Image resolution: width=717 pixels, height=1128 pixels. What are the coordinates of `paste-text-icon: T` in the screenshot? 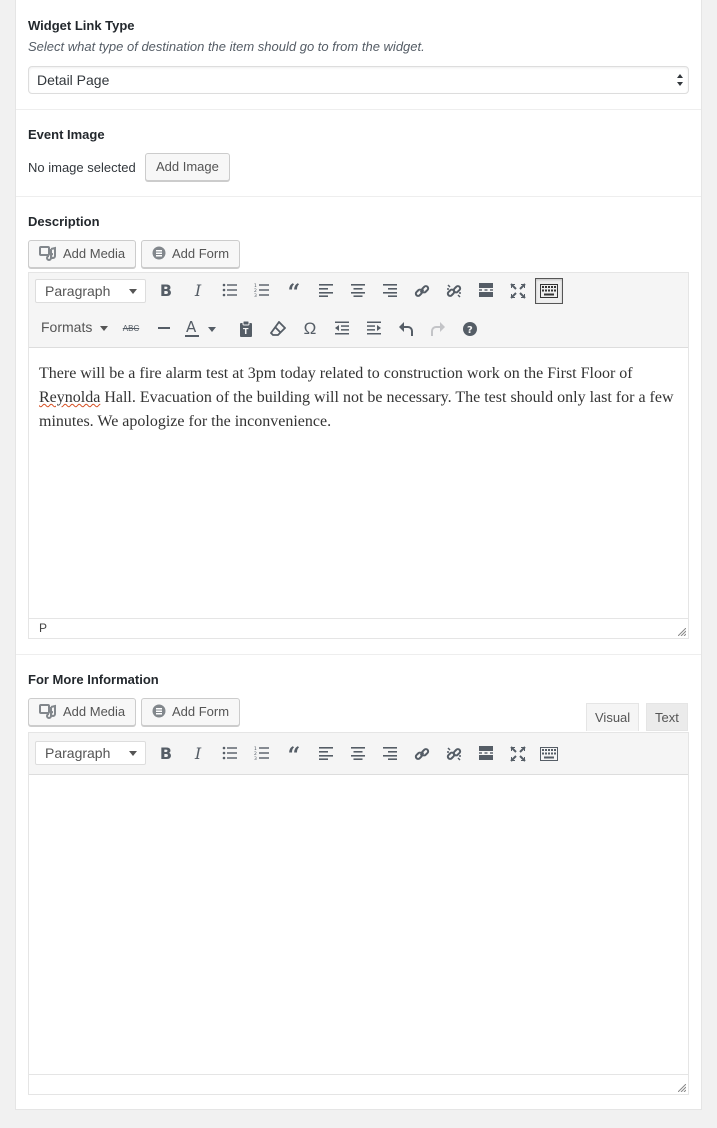 It's located at (246, 329).